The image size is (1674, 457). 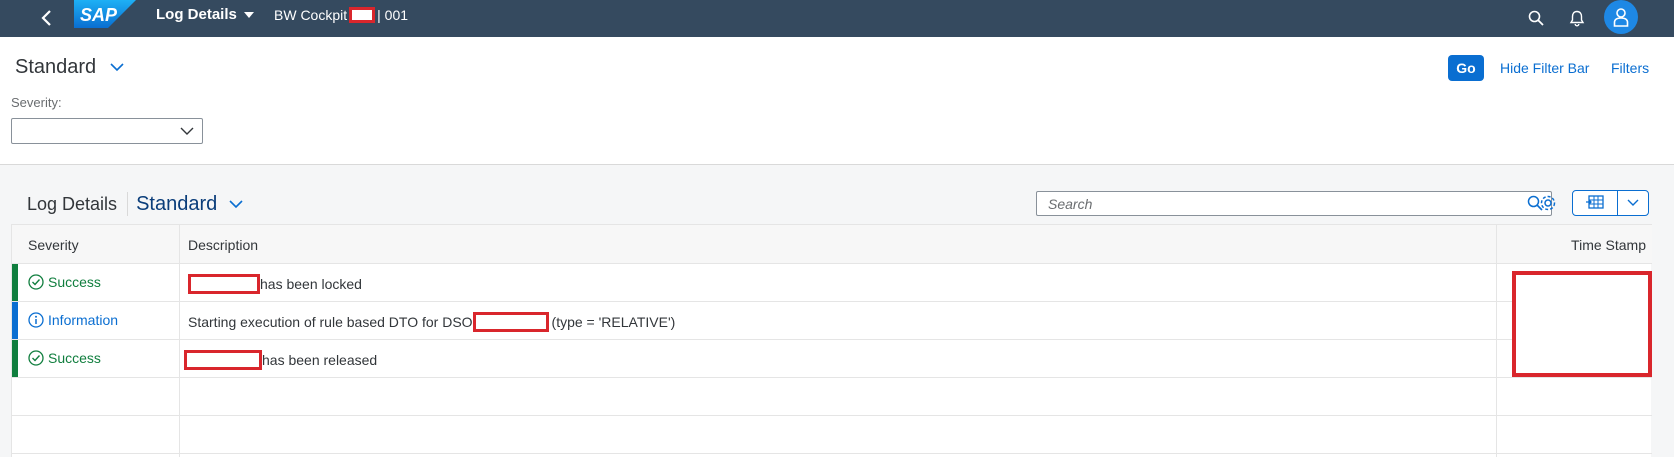 I want to click on export-menu-button, so click(x=1633, y=203).